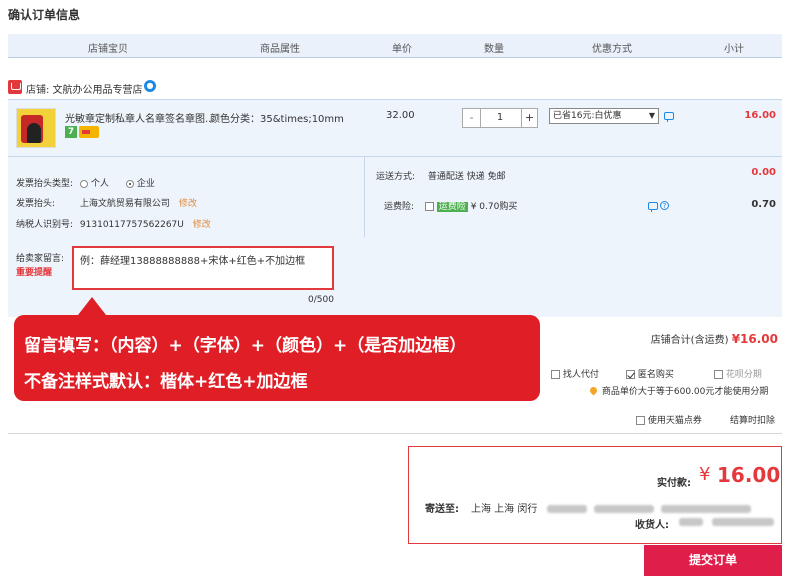 The height and width of the screenshot is (576, 790). I want to click on discount-select: 已省16元:白优惠 ▼, so click(604, 116).